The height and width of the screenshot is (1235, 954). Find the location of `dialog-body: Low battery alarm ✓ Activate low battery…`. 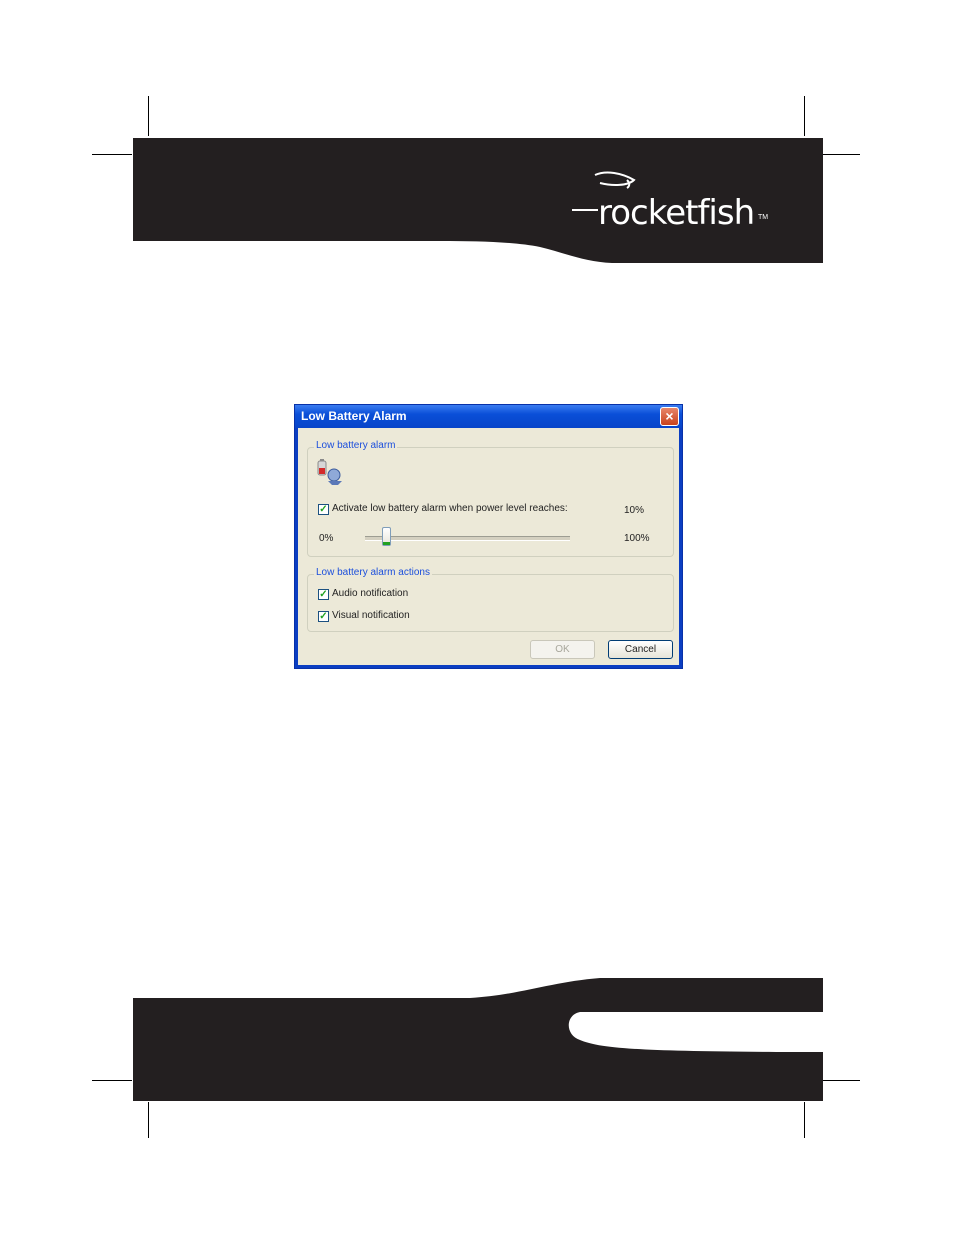

dialog-body: Low battery alarm ✓ Activate low battery… is located at coordinates (488, 546).